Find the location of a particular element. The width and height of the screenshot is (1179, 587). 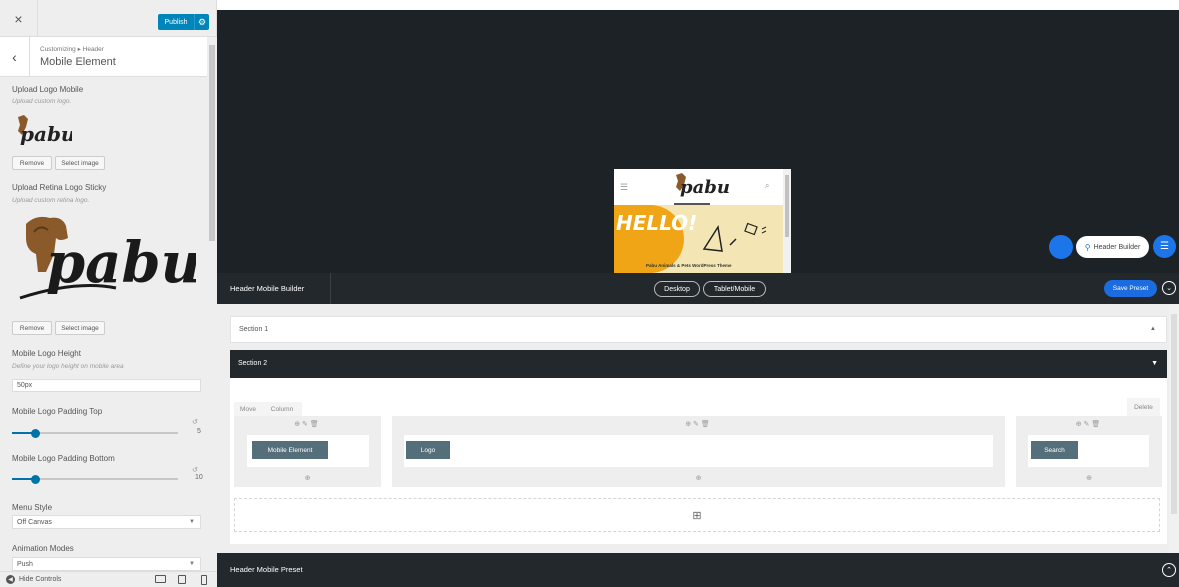

padding-top-value: 5 is located at coordinates (199, 431).